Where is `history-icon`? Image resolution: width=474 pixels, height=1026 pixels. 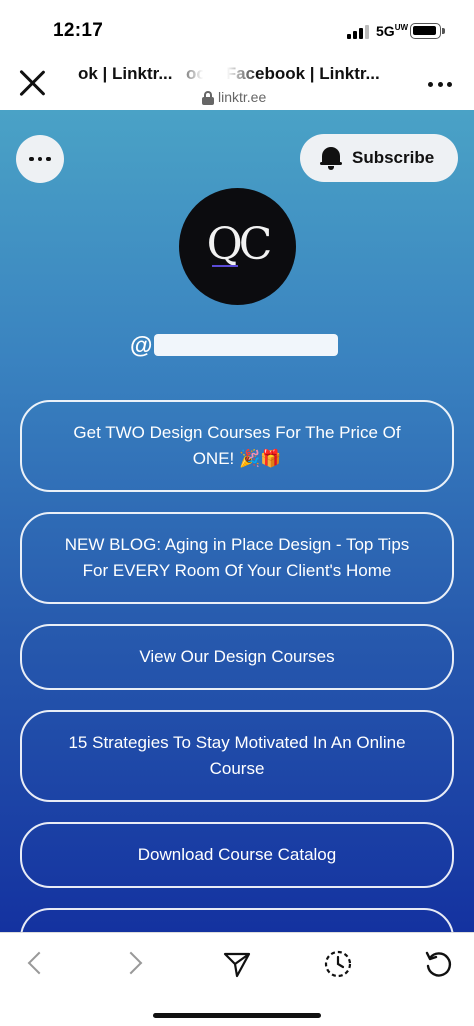 history-icon is located at coordinates (338, 964).